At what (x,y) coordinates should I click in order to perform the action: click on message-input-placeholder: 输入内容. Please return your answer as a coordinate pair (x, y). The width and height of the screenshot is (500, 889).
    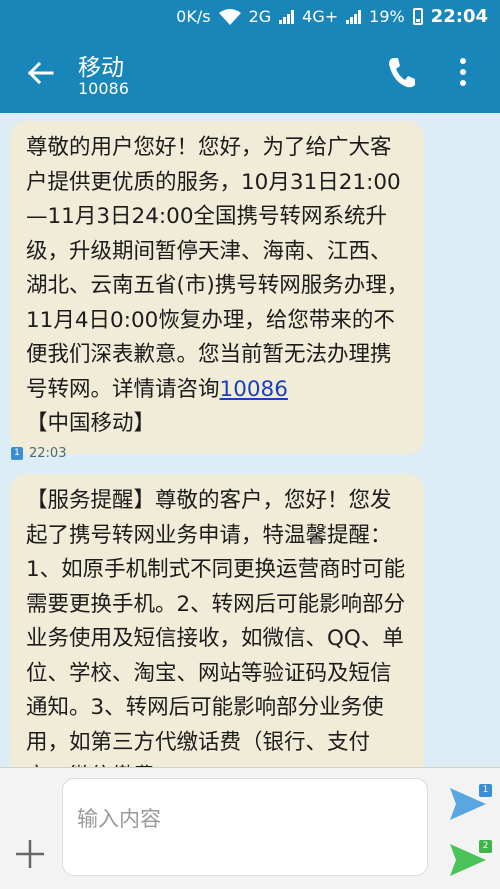
    Looking at the image, I should click on (119, 819).